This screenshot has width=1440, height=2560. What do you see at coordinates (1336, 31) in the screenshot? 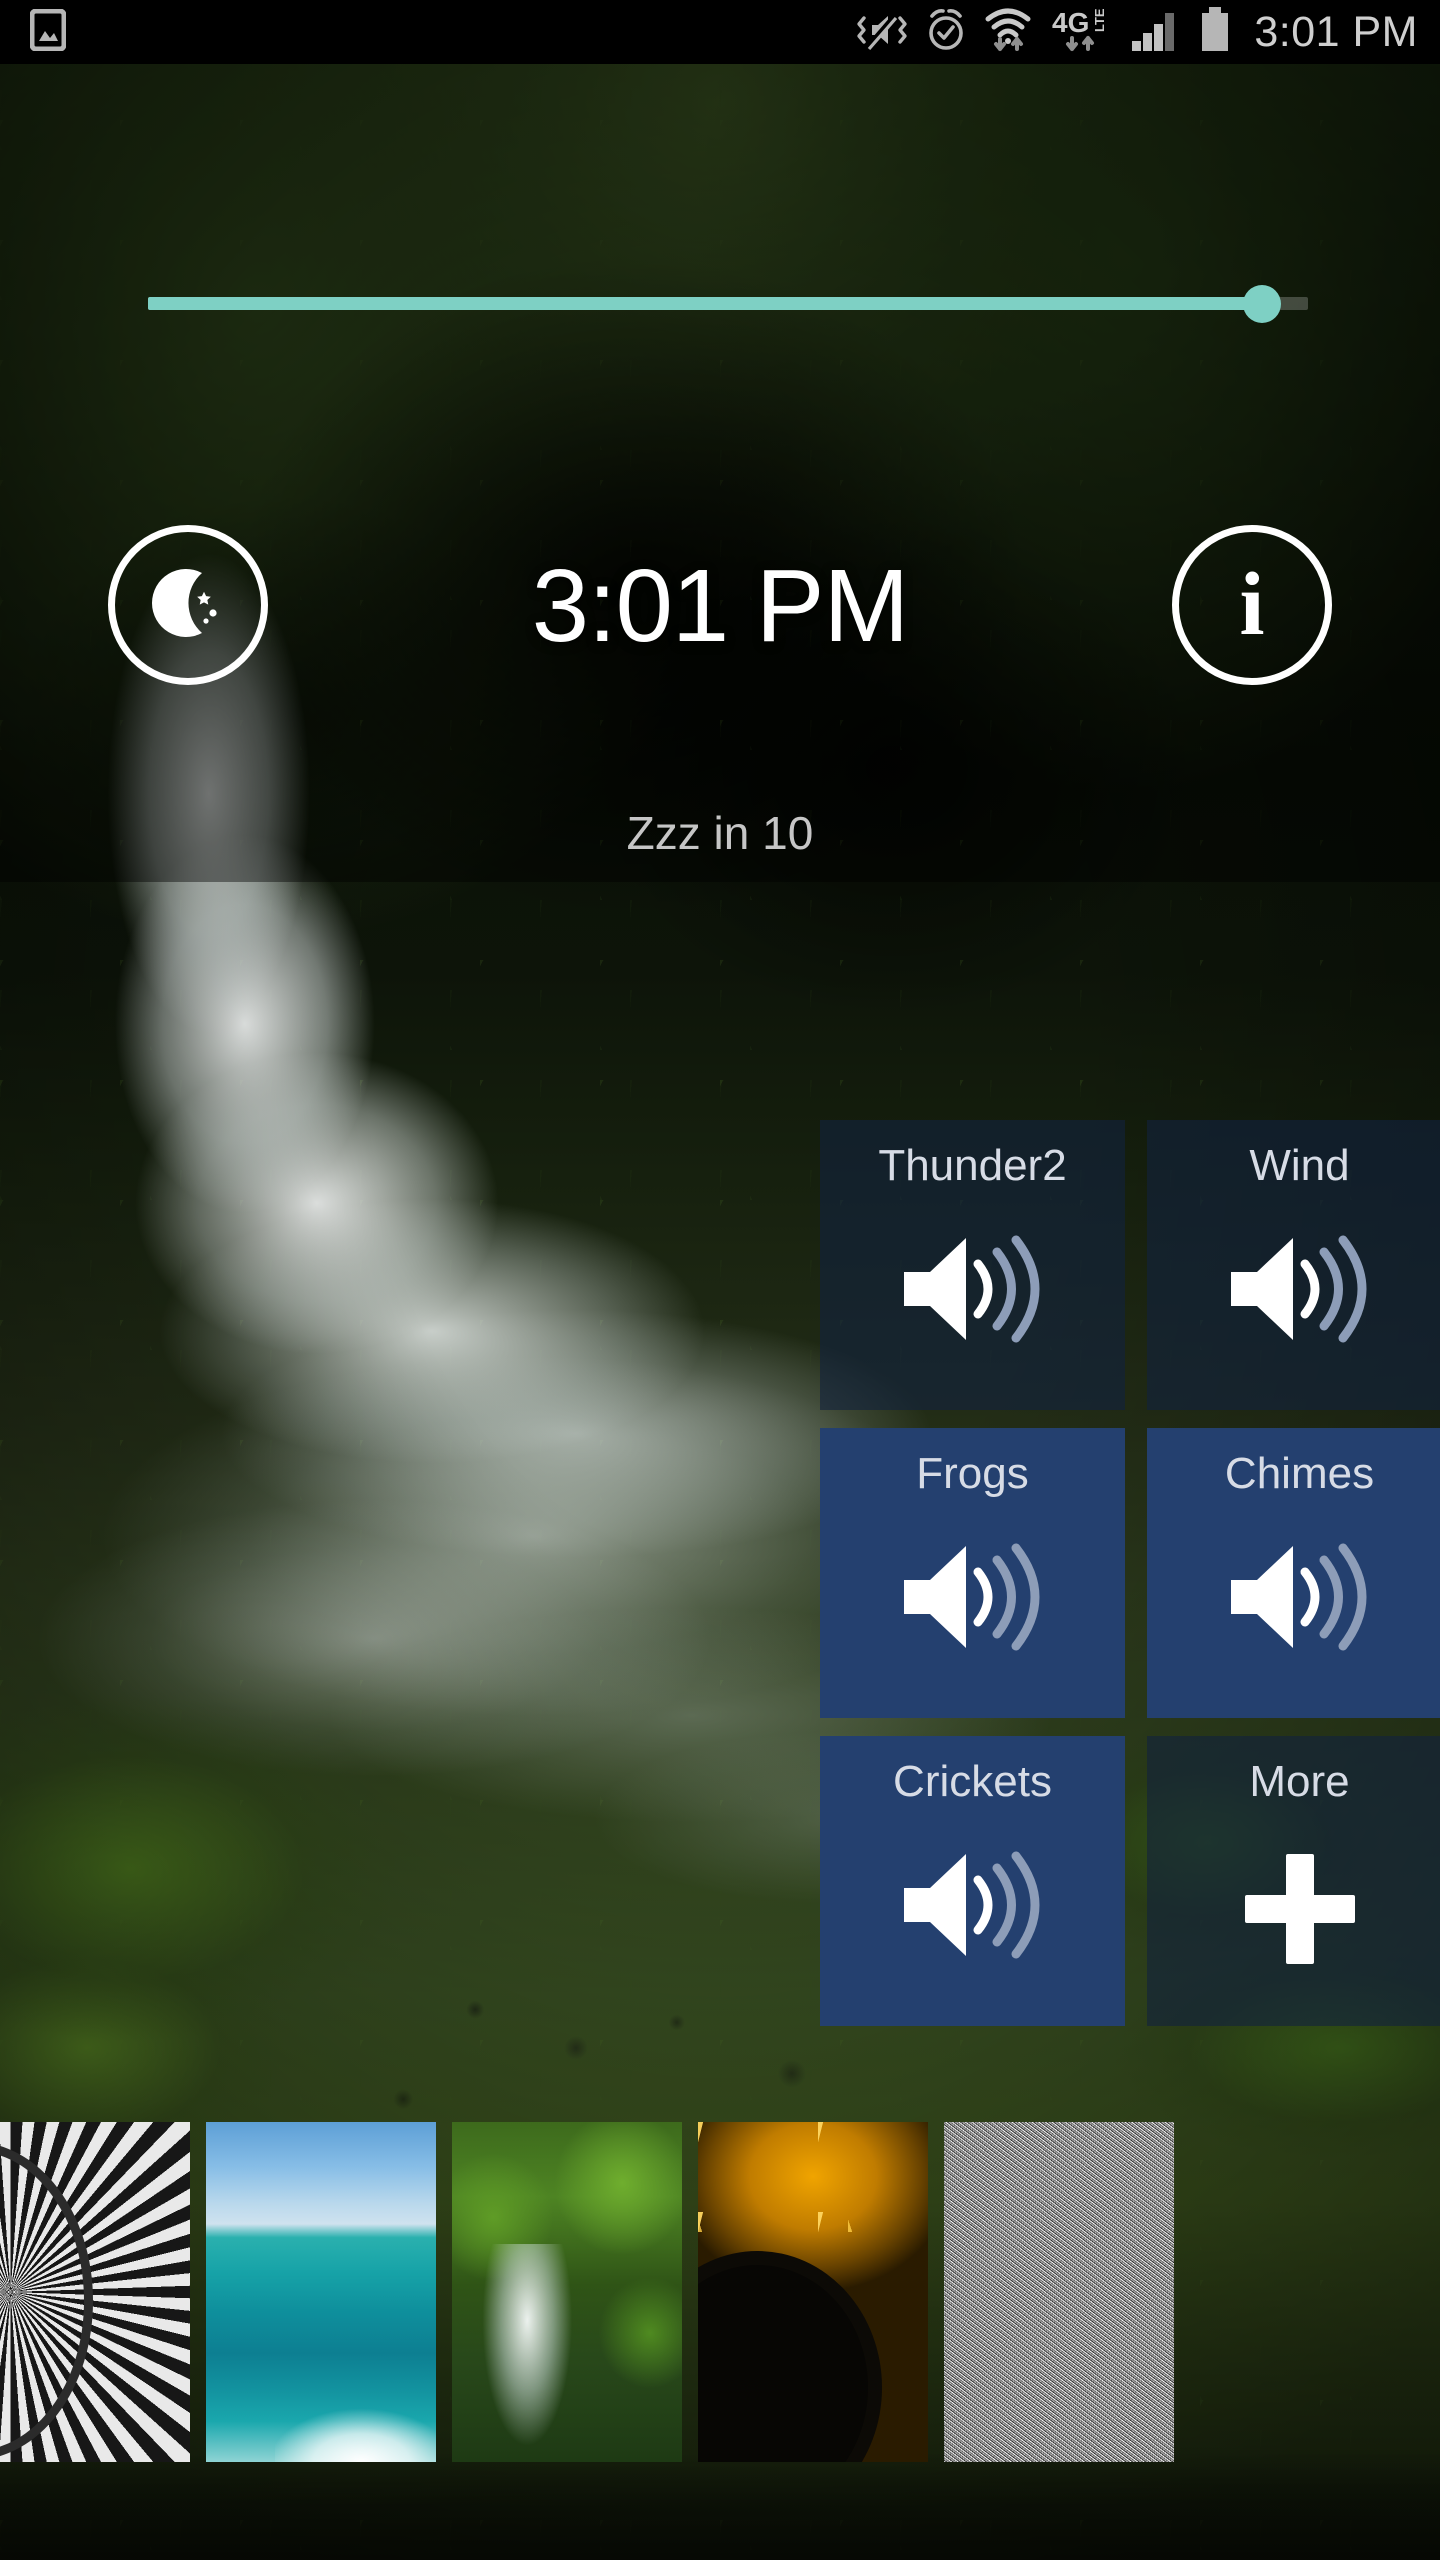
I see `status-bar-clock: 3:01 PM` at bounding box center [1336, 31].